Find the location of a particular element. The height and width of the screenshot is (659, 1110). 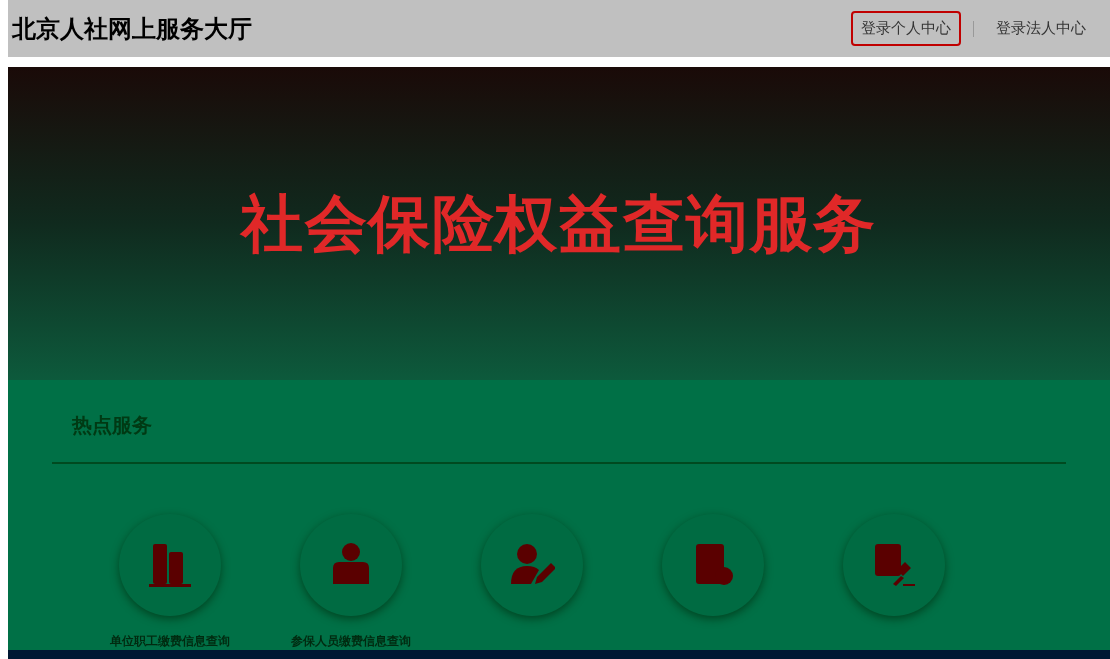

login-link: 登录法人中心 is located at coordinates (1041, 28).